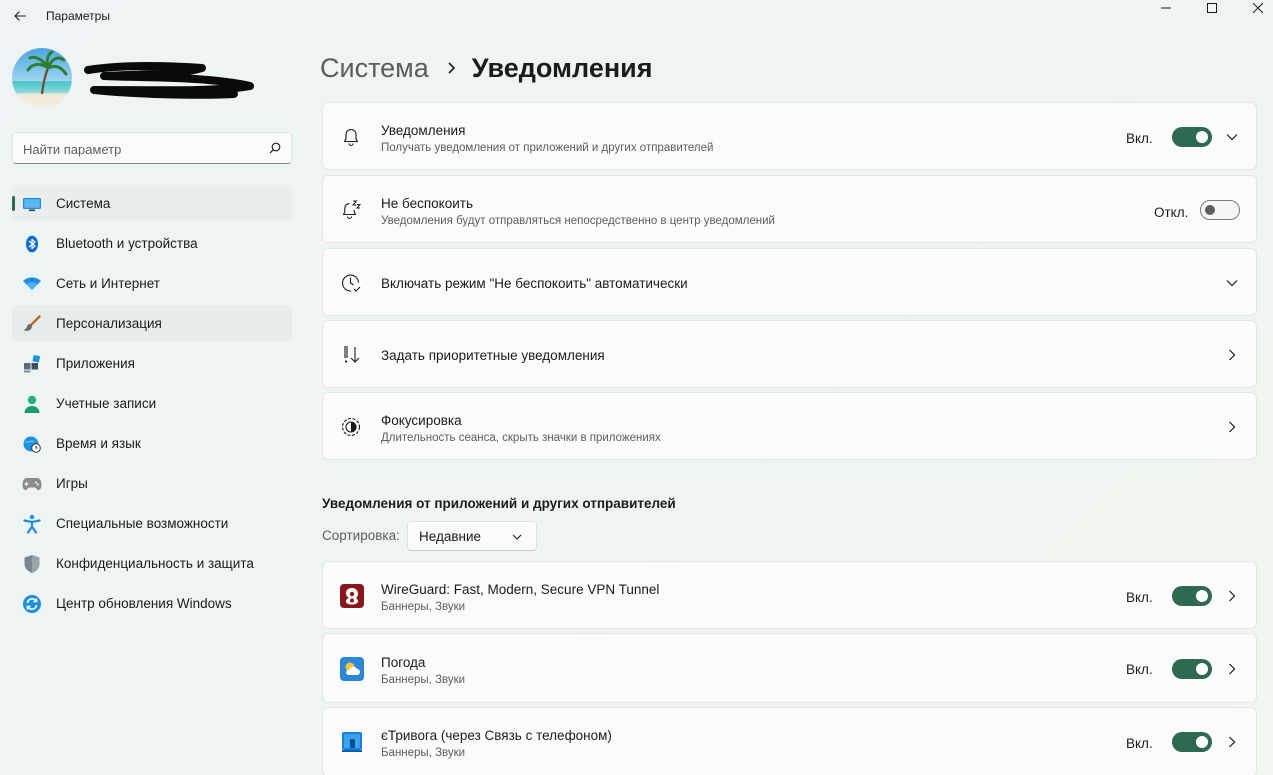 The image size is (1273, 775). I want to click on search-input, so click(143, 149).